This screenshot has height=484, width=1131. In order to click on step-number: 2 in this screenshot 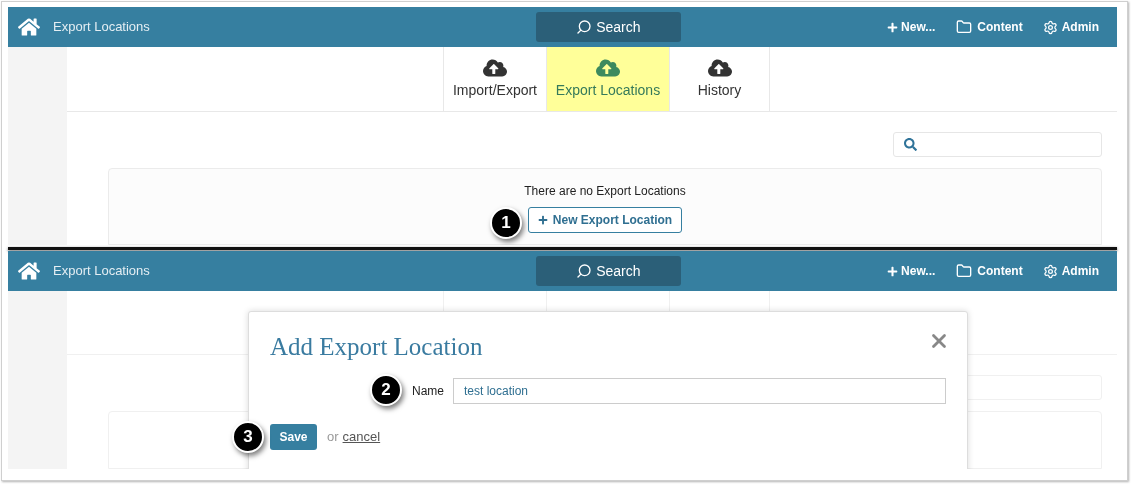, I will do `click(386, 389)`.